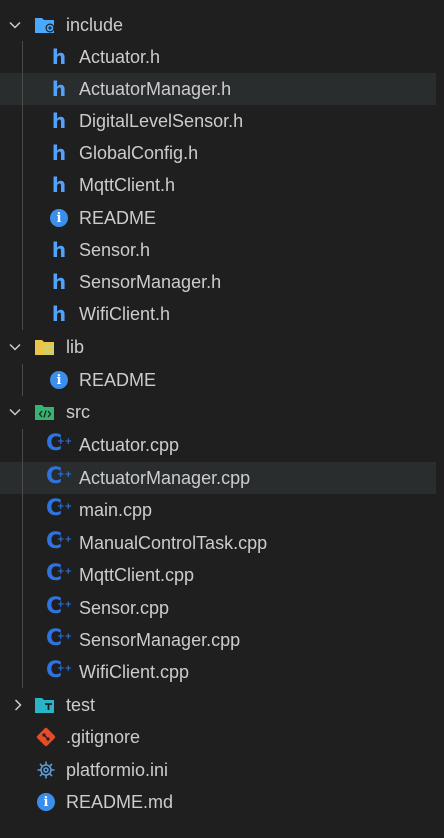  Describe the element at coordinates (46, 770) in the screenshot. I see `gear-icon` at that location.